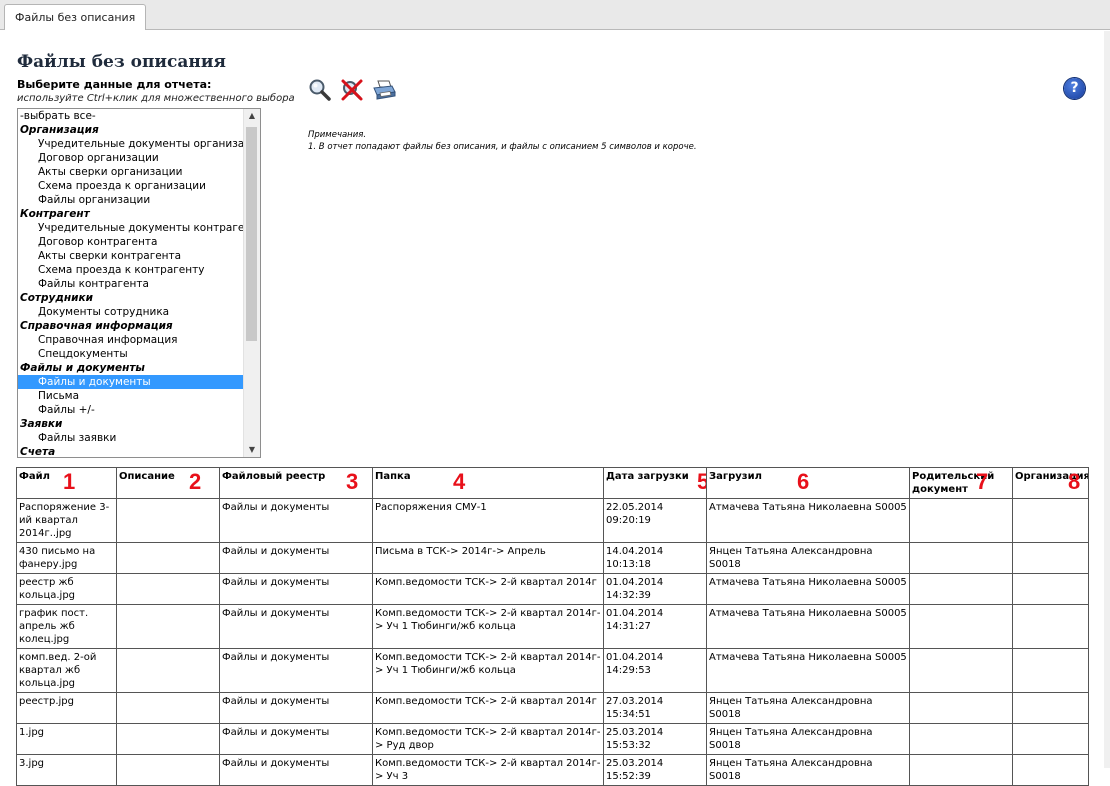 This screenshot has height=786, width=1110. Describe the element at coordinates (459, 481) in the screenshot. I see `column-number-marker: 4` at that location.